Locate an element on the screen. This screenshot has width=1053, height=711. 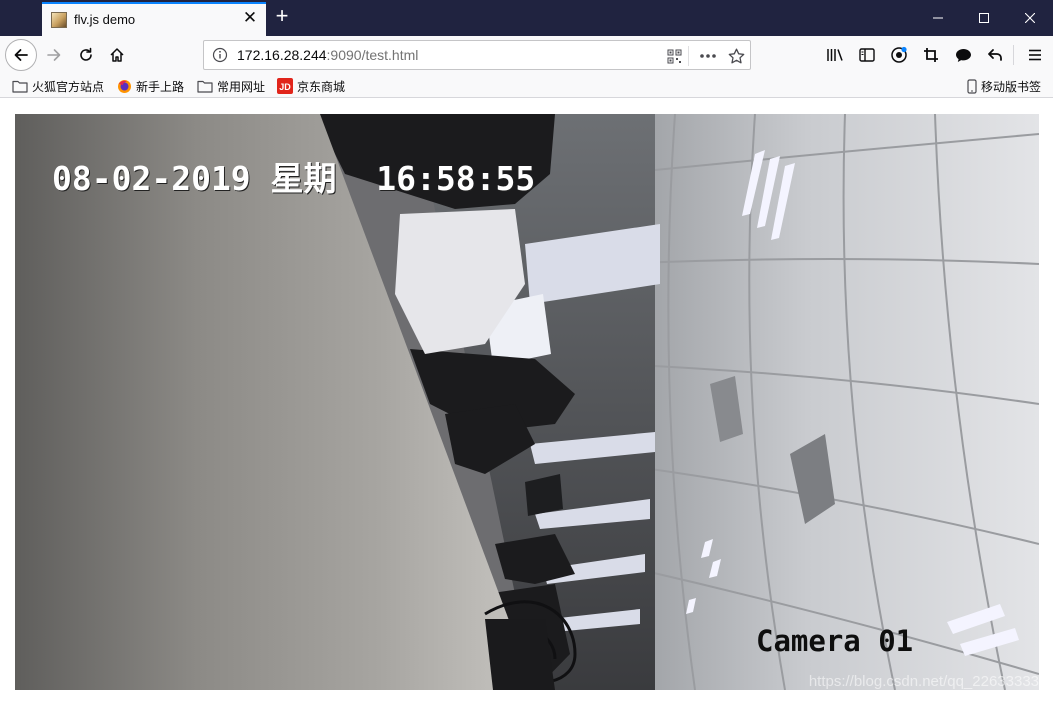
maximize-button is located at coordinates (984, 18).